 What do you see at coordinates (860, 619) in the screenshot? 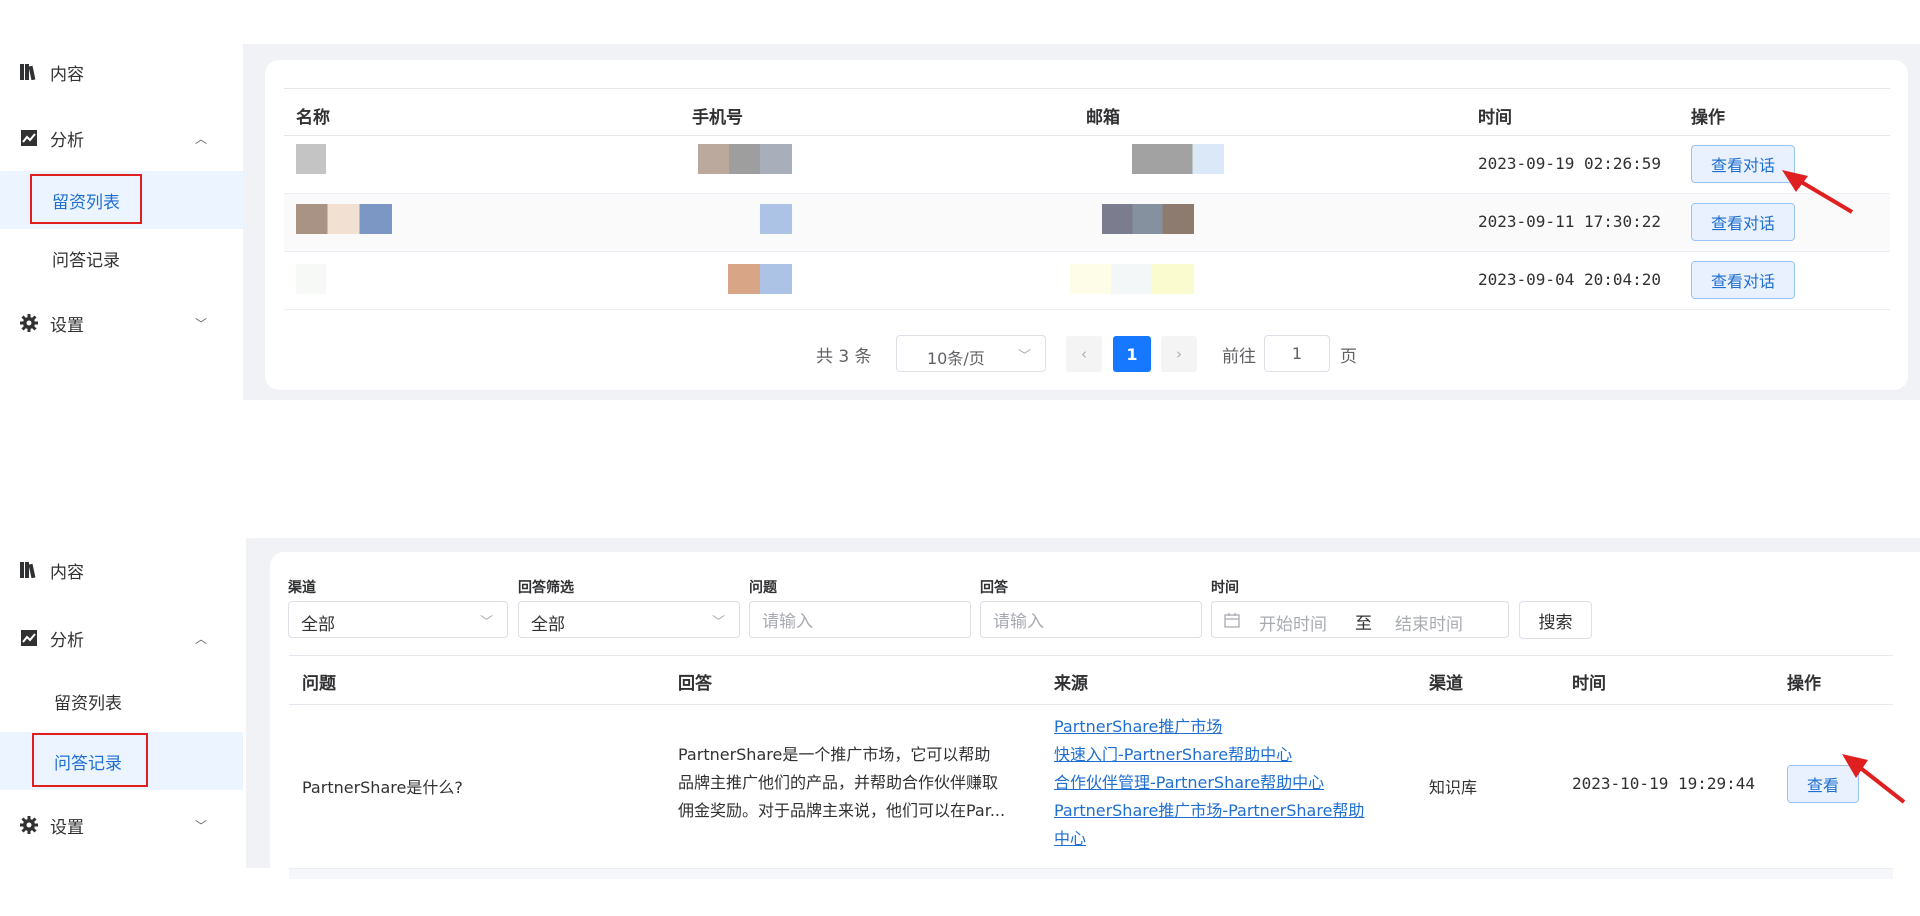
I see `question-input: 请输入` at bounding box center [860, 619].